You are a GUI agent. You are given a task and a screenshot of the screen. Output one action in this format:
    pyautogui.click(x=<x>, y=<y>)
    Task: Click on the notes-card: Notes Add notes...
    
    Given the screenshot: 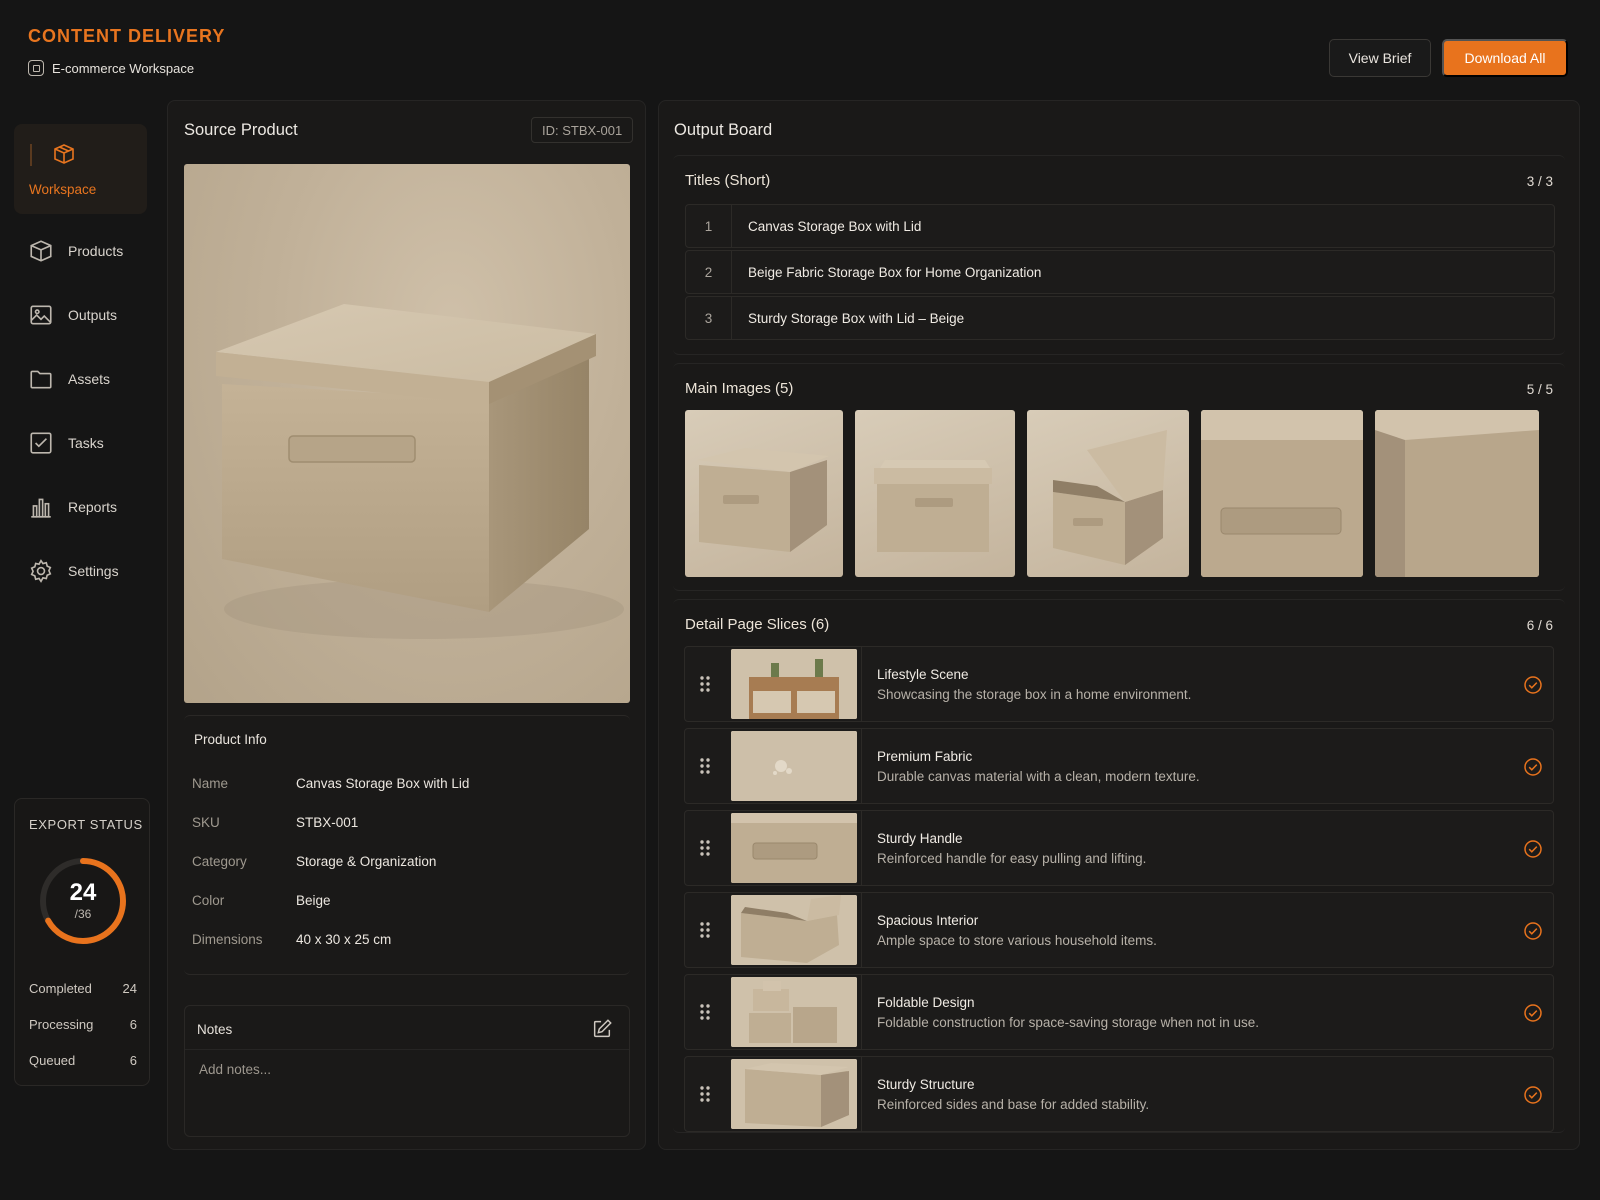 What is the action you would take?
    pyautogui.click(x=407, y=1071)
    